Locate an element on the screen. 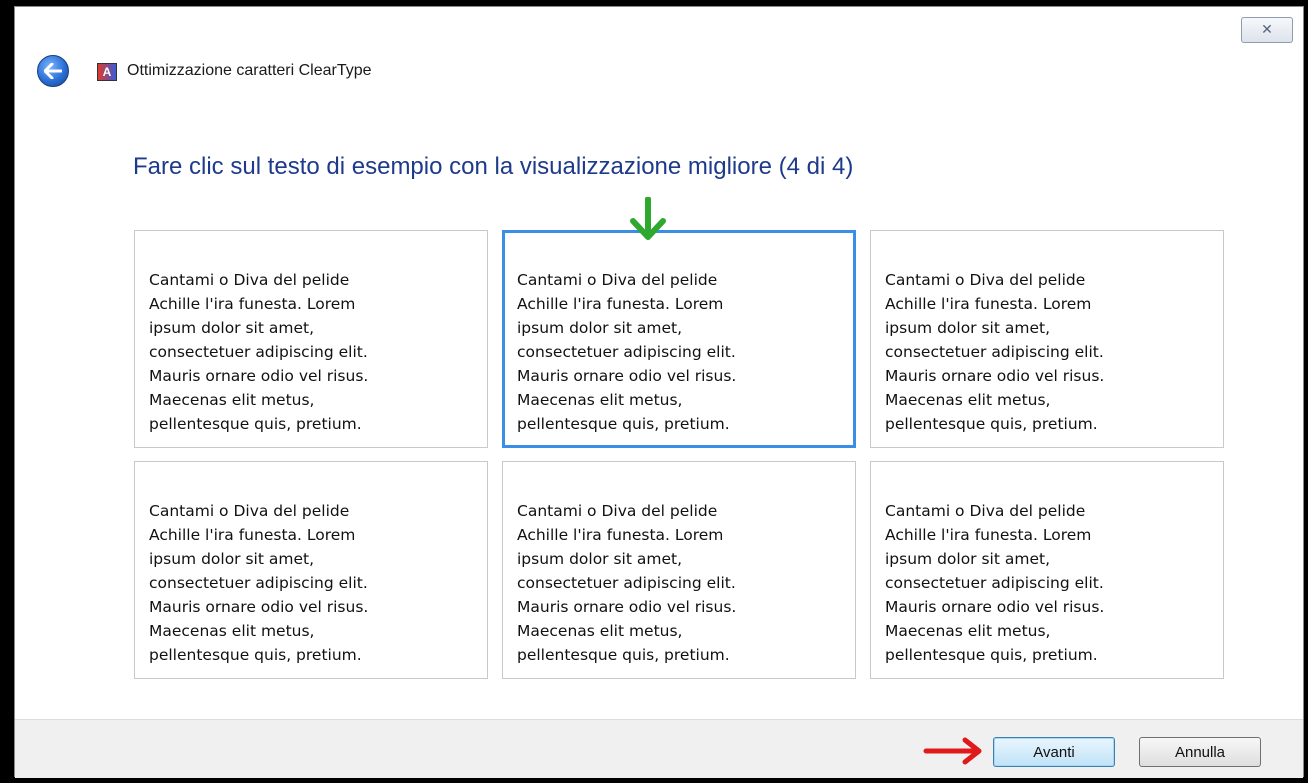 The width and height of the screenshot is (1308, 783). window-title: Ottimizzazione caratteri ClearType is located at coordinates (249, 70).